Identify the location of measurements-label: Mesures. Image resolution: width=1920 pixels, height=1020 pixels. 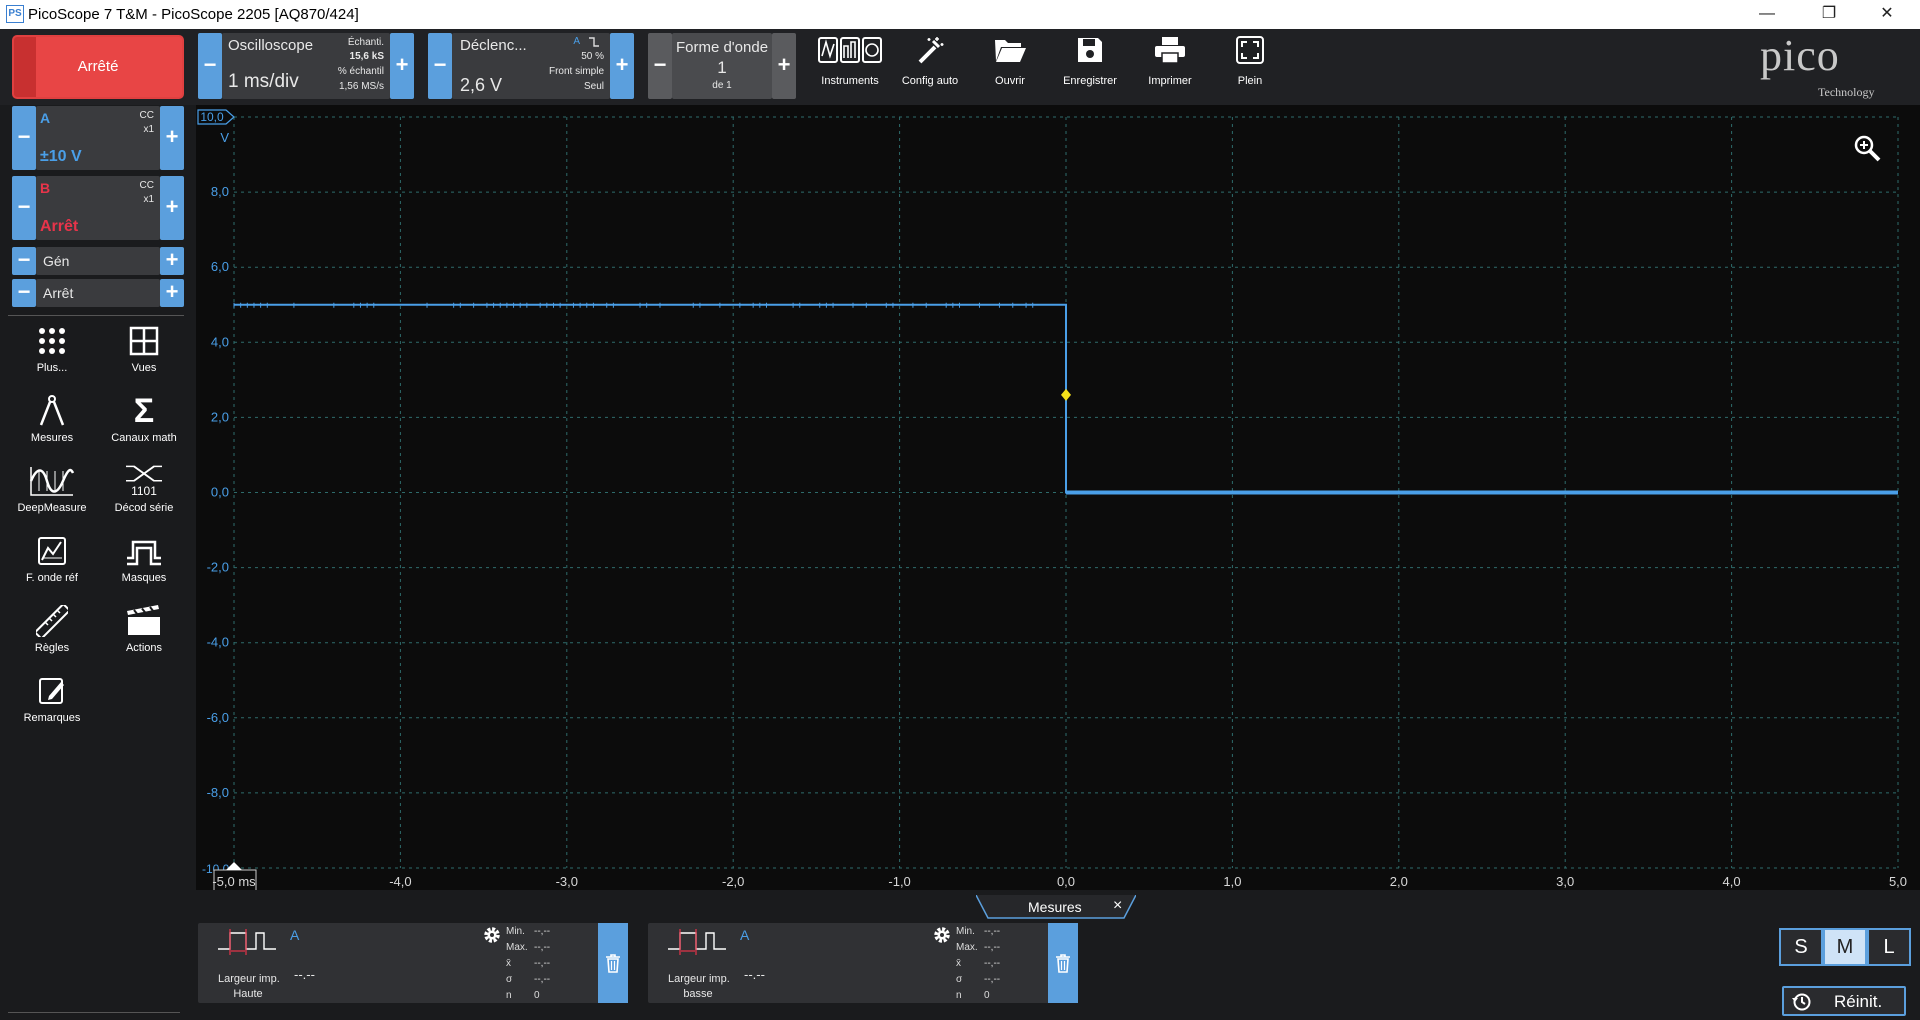
(52, 438).